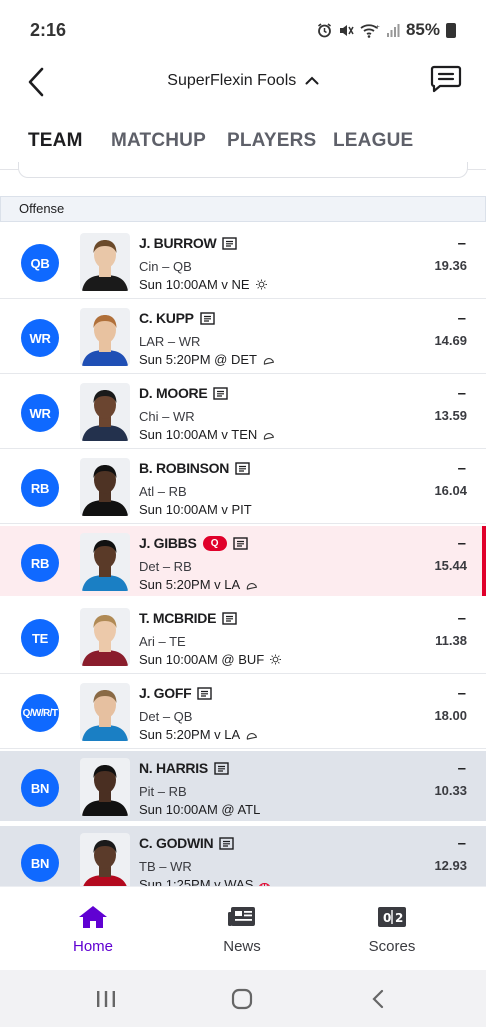 The image size is (486, 1027). What do you see at coordinates (271, 135) in the screenshot?
I see `tab-players: PLAYERS` at bounding box center [271, 135].